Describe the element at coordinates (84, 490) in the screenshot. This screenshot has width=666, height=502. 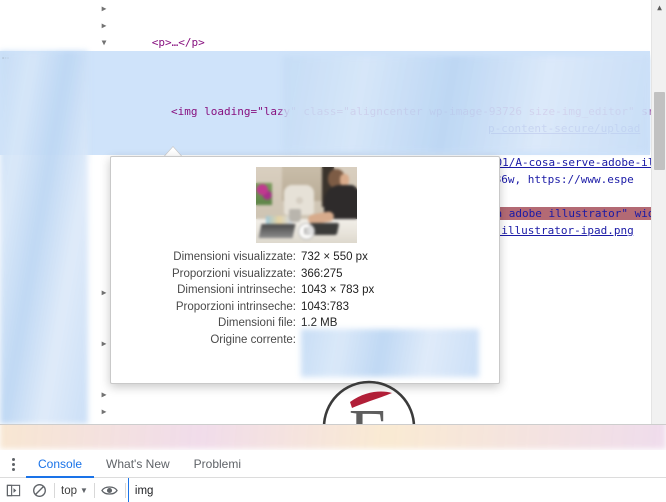
I see `chevron-down-icon: ▼` at that location.